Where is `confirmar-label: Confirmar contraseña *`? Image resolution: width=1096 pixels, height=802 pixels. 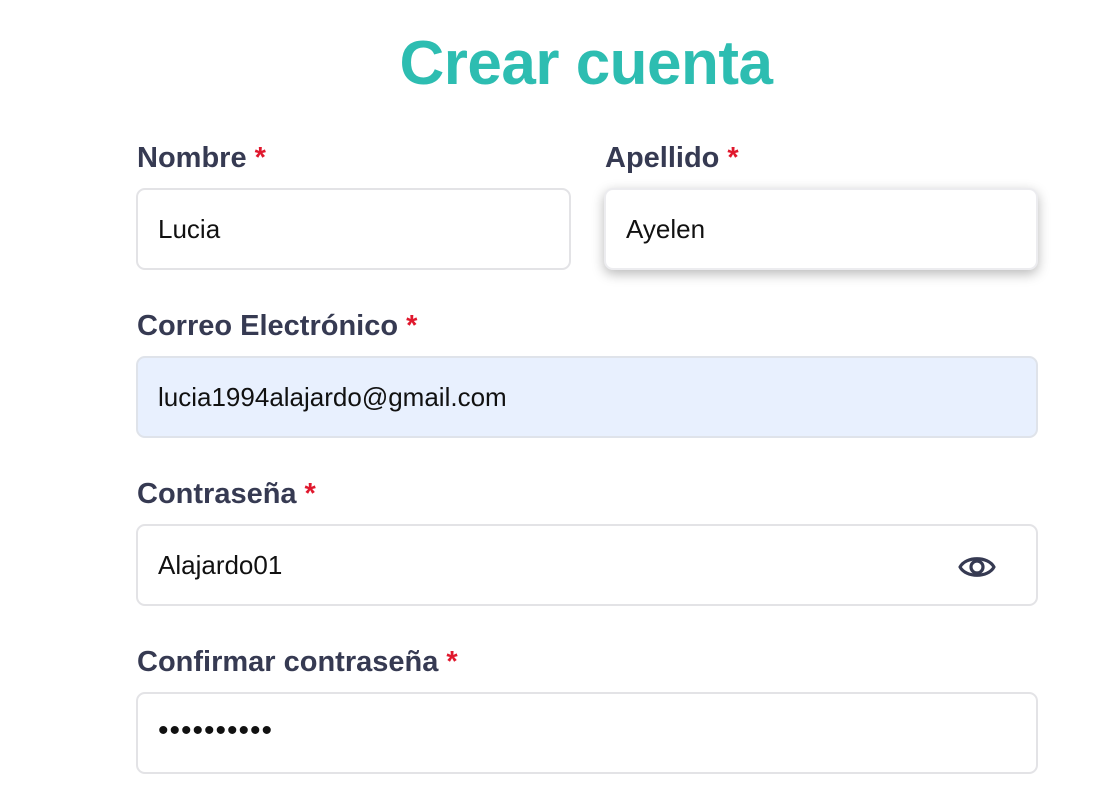
confirmar-label: Confirmar contraseña * is located at coordinates (297, 662).